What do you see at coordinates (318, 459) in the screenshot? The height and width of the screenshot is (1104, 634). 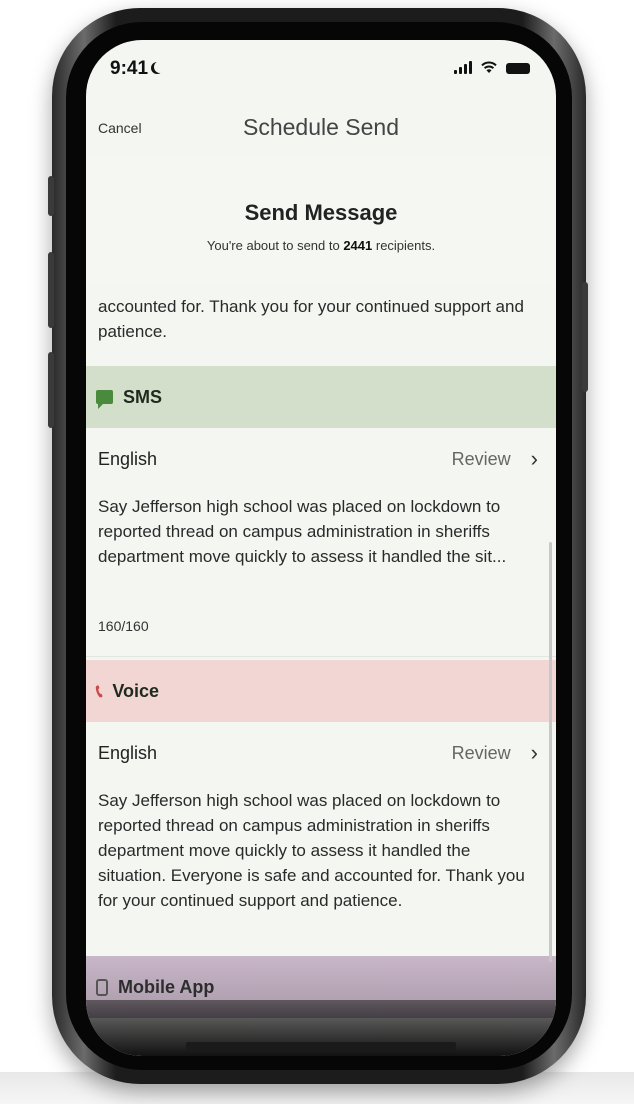 I see `sms-language-row: English Review ›` at bounding box center [318, 459].